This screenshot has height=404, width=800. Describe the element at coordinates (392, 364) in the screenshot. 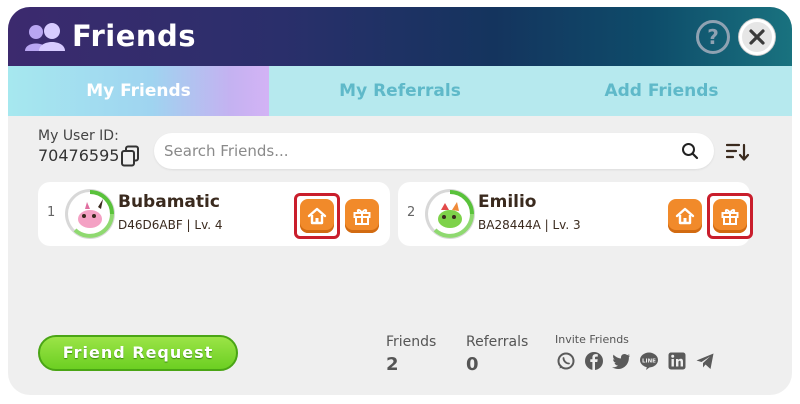

I see `friends-count: 2` at that location.